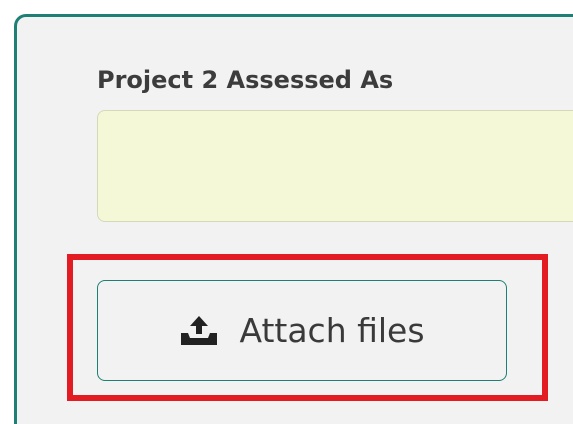 This screenshot has width=573, height=424. I want to click on project-2-assessed-as-label: Project 2 Assessed As, so click(245, 80).